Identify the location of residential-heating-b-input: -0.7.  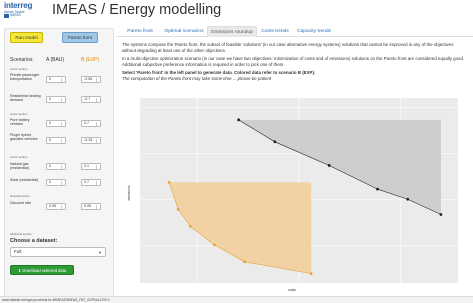
(91, 99).